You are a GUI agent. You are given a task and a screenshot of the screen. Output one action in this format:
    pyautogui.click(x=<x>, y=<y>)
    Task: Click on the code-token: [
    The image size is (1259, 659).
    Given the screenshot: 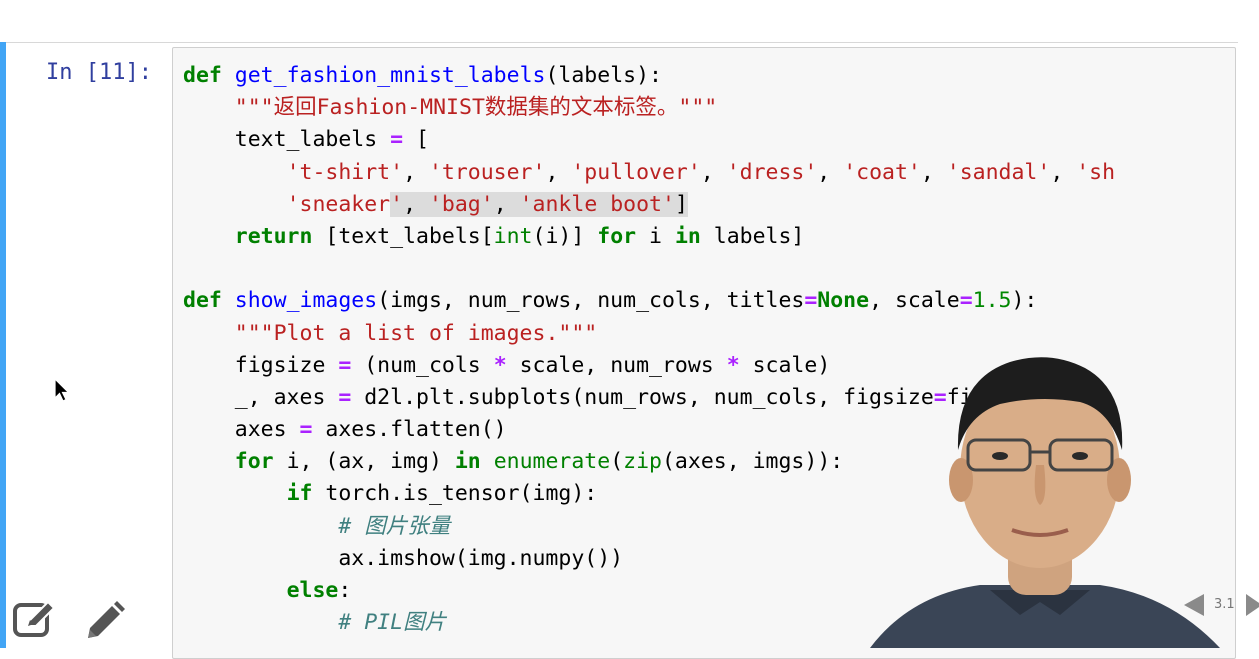 What is the action you would take?
    pyautogui.click(x=416, y=140)
    